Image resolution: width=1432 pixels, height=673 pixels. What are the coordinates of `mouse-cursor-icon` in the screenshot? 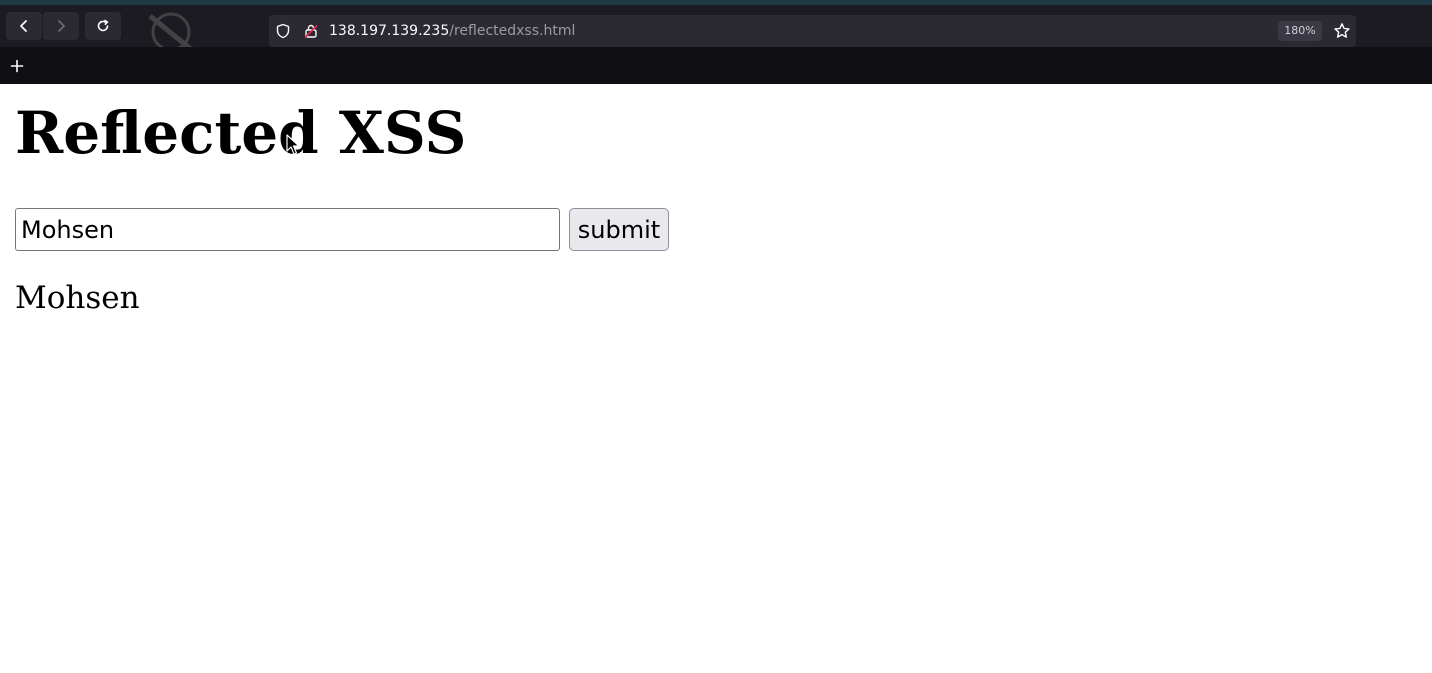 It's located at (293, 144).